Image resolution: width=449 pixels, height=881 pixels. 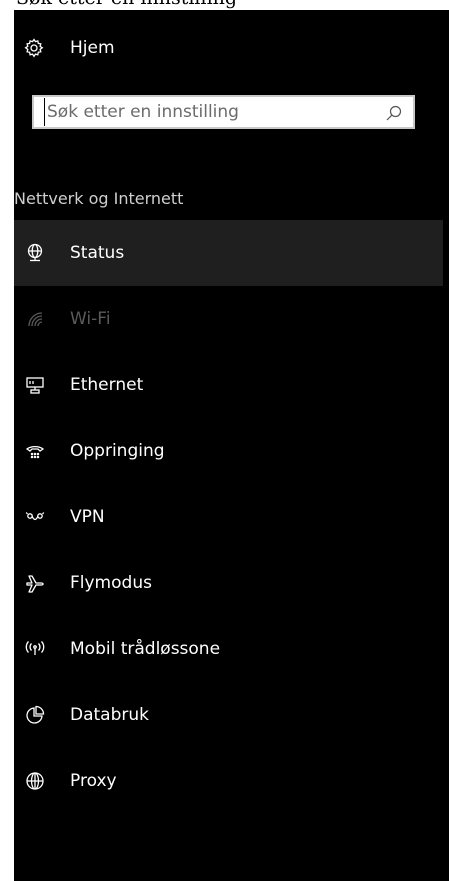 I want to click on nav-item-dialup: Oppringing, so click(x=228, y=451).